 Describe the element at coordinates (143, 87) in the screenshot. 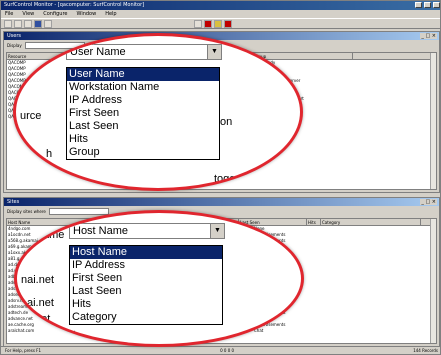

I see `dropdown-option: Workstation Name` at that location.